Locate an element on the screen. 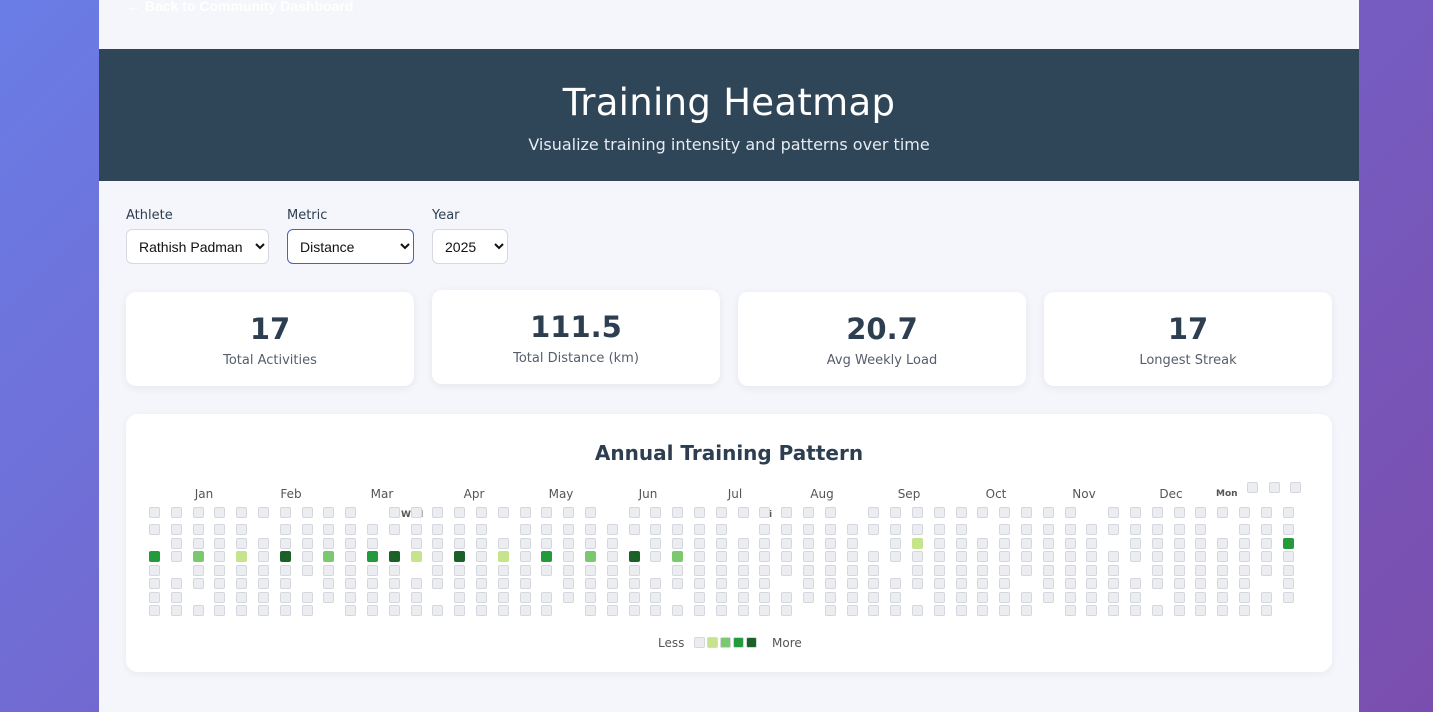 The height and width of the screenshot is (712, 1433). year-select: 2025 is located at coordinates (470, 246).